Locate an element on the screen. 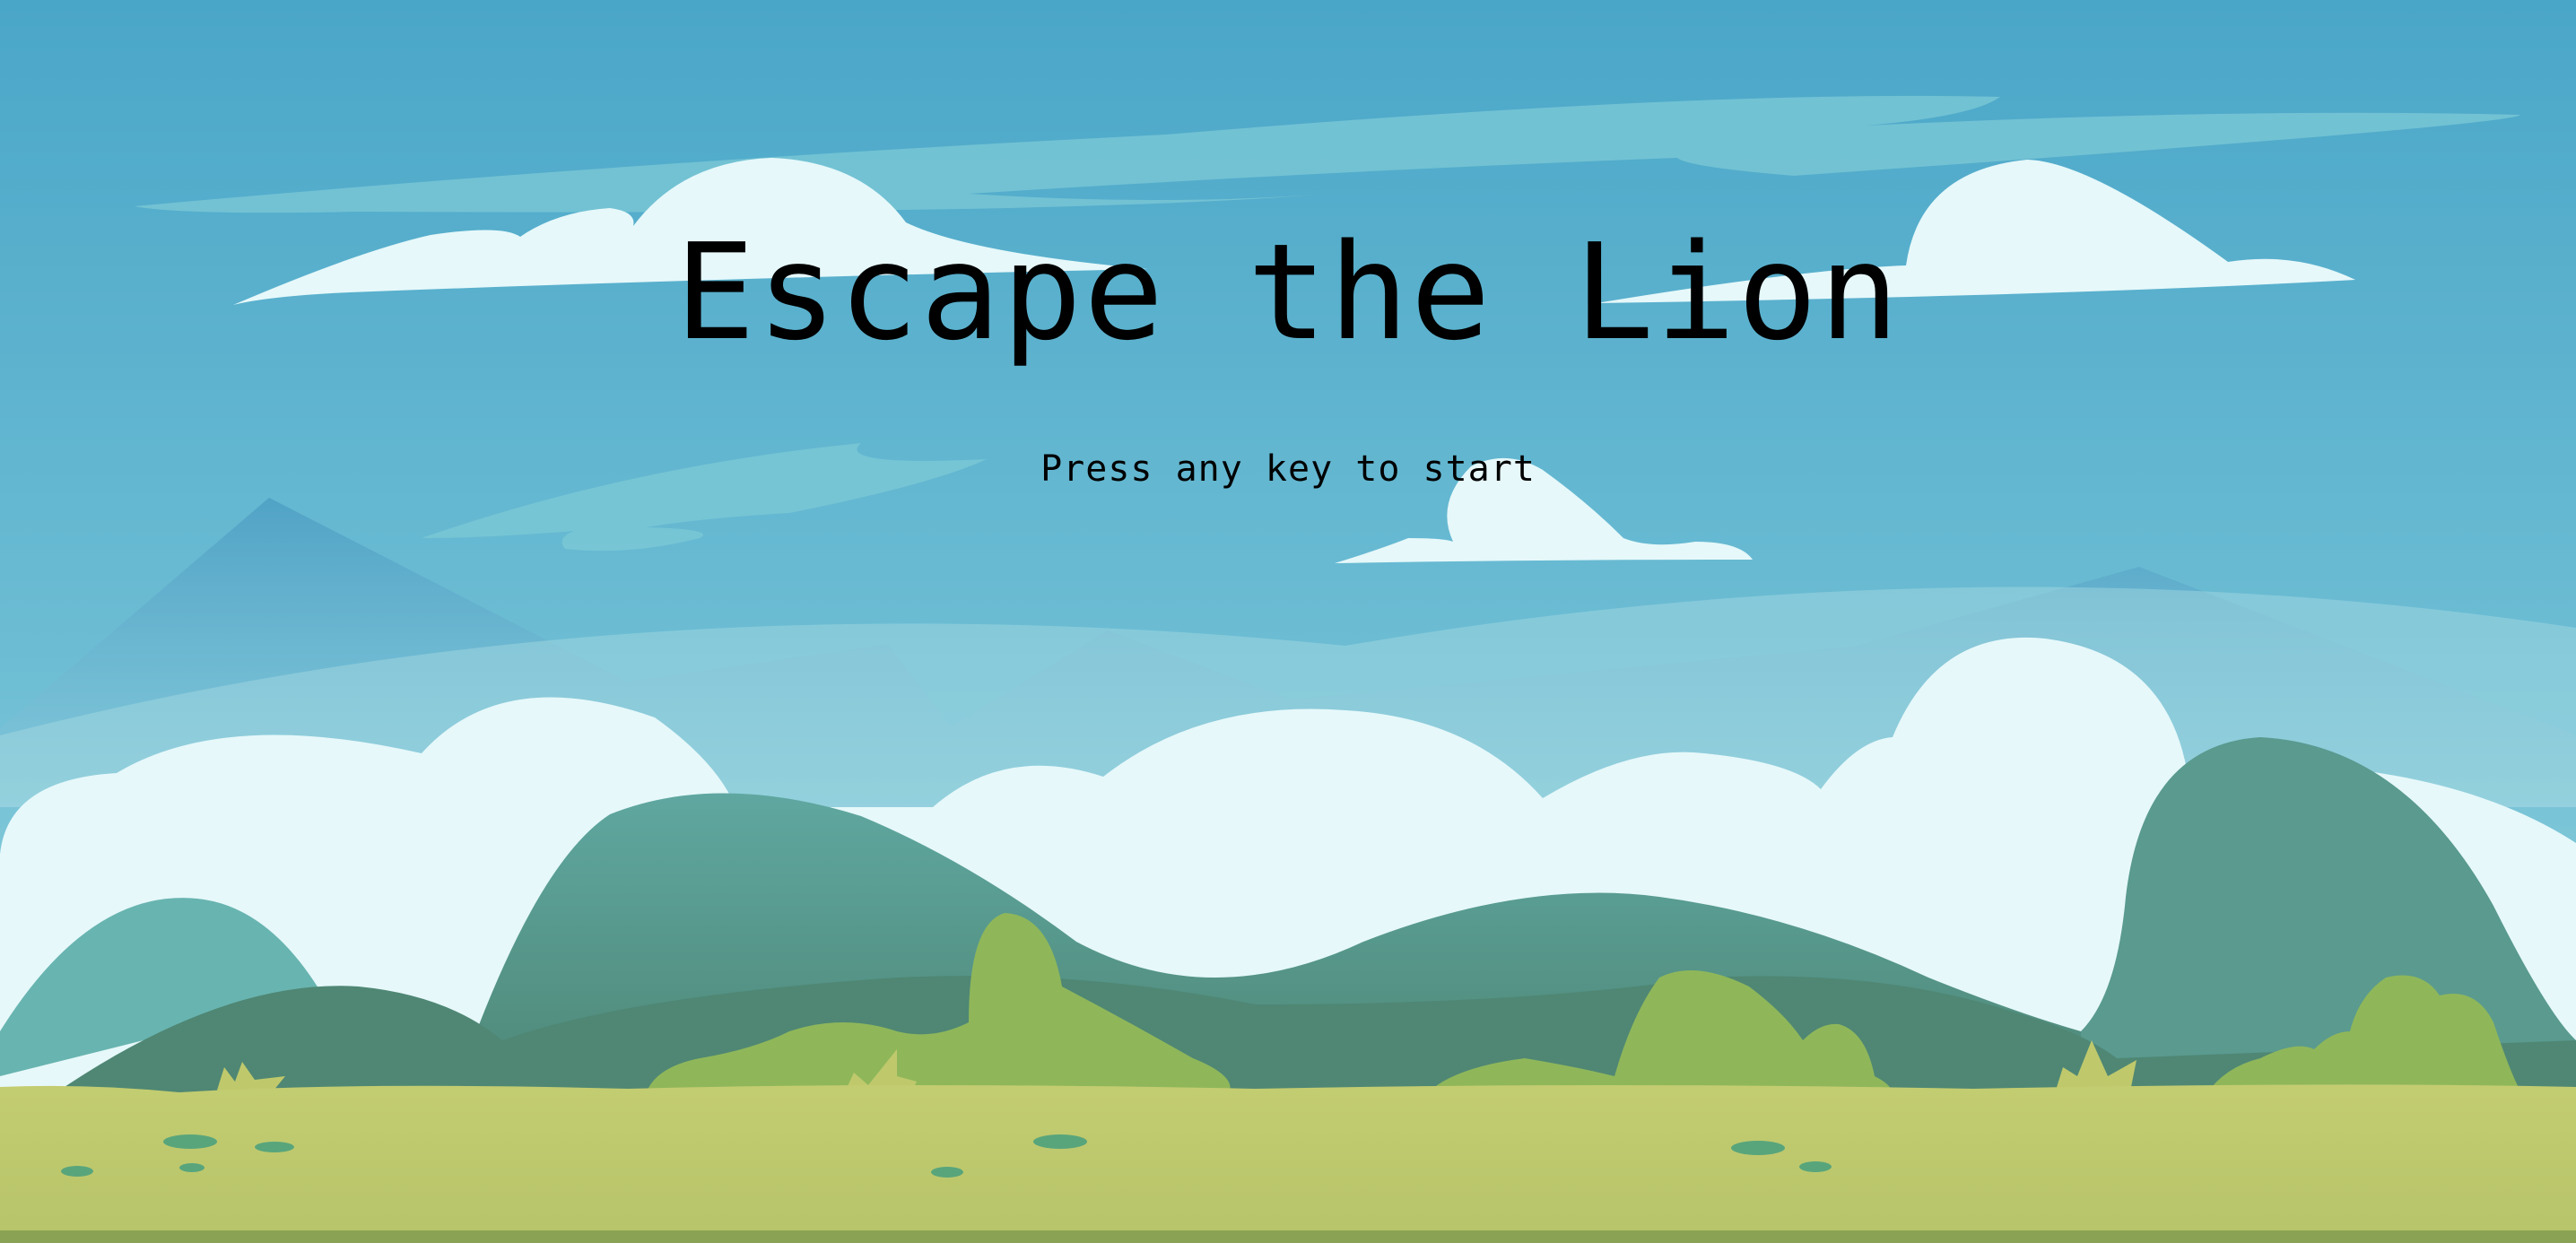 The width and height of the screenshot is (2576, 1243). start-prompt: Press any key to start is located at coordinates (1288, 469).